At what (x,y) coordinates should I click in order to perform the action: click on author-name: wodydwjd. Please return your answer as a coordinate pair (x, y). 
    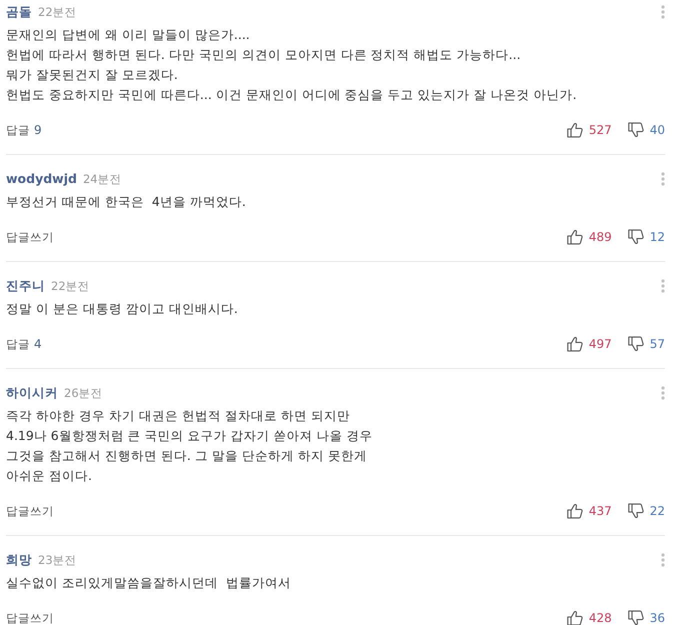
    Looking at the image, I should click on (41, 179).